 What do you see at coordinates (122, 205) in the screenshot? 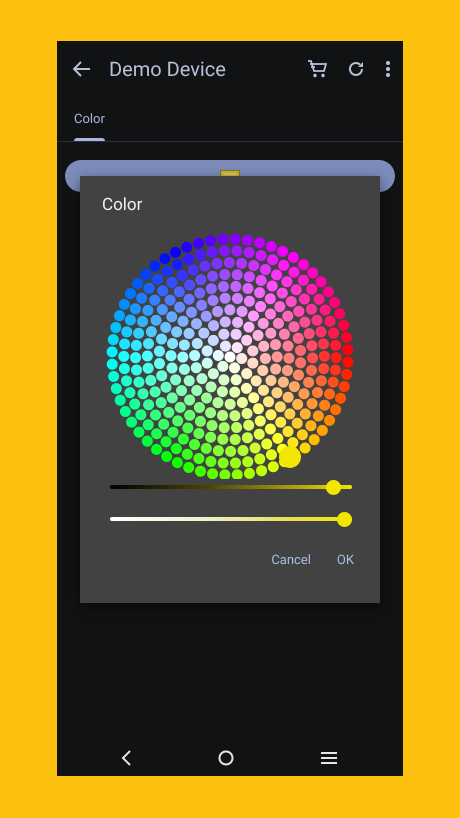
I see `dialog-title: Color` at bounding box center [122, 205].